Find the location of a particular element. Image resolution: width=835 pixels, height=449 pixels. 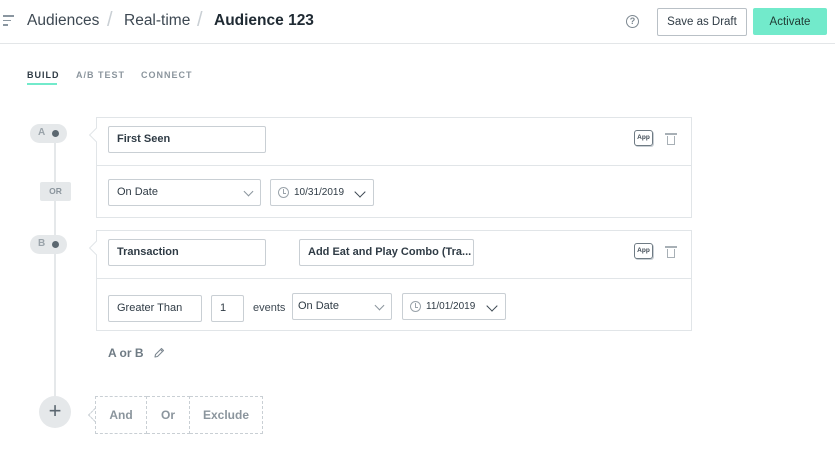

group-b-node: B is located at coordinates (48, 244).